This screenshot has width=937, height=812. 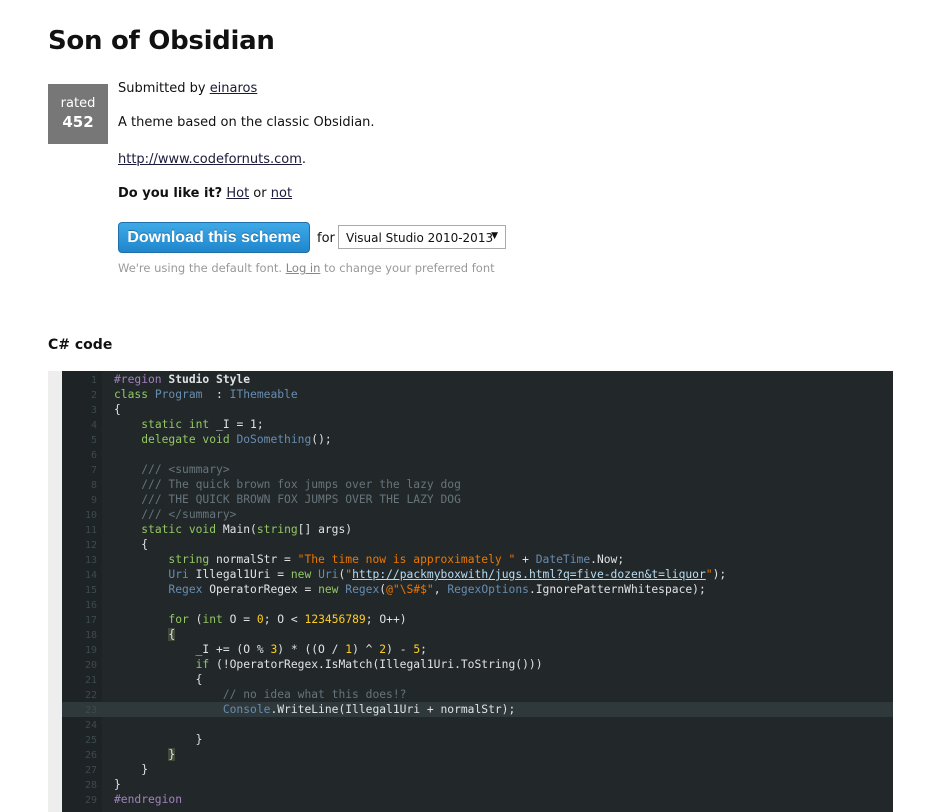 I want to click on code-text: static void Main(string[] args), so click(x=233, y=529).